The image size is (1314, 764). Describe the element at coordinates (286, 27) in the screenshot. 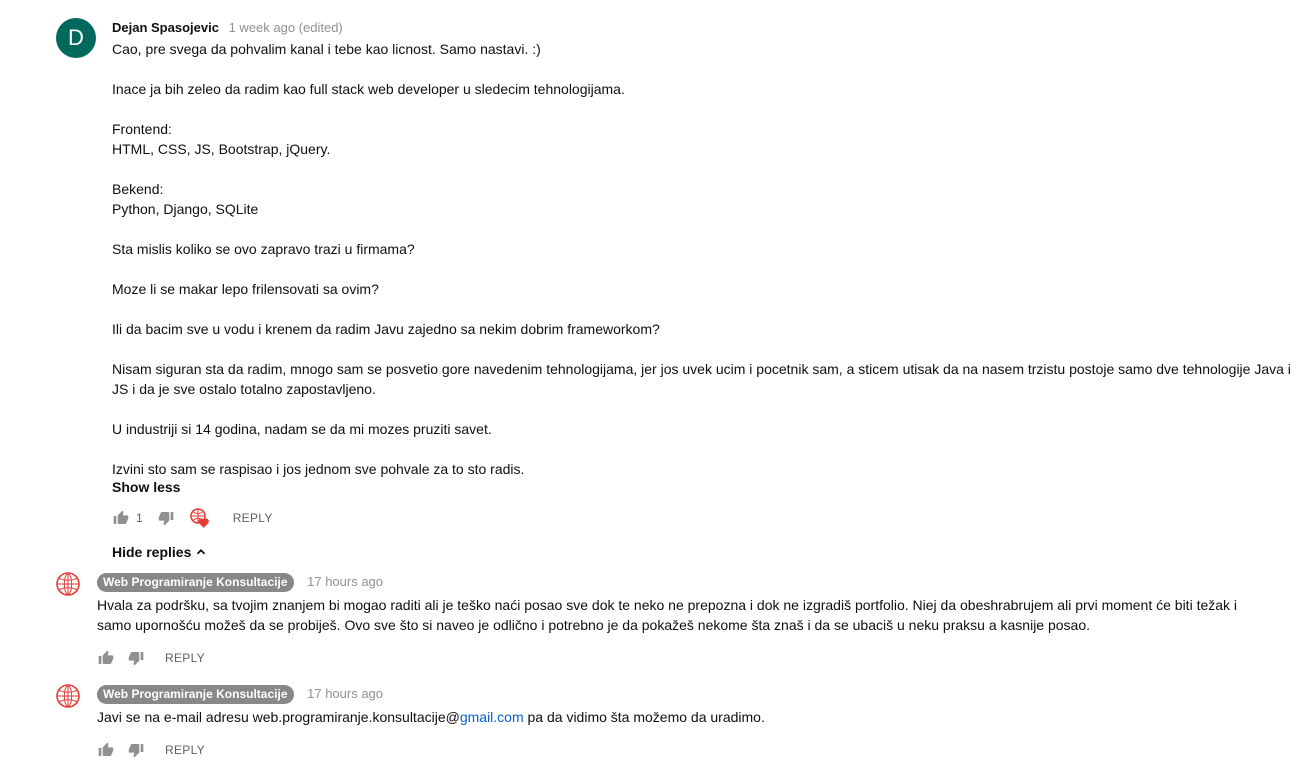

I see `comment-time: 1 week ago (edited)` at that location.